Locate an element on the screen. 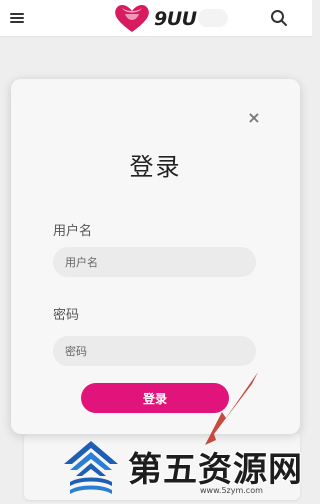 This screenshot has width=320, height=504. logo-text: 9UU is located at coordinates (175, 19).